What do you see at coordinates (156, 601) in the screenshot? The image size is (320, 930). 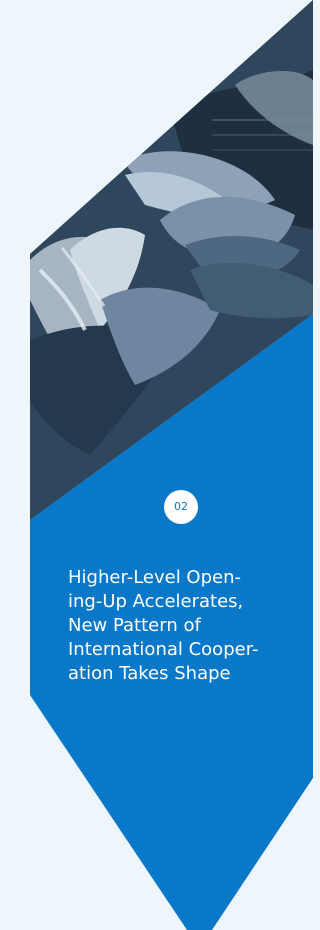 I see `chapter-title-line-2: ing-Up Accelerates,` at bounding box center [156, 601].